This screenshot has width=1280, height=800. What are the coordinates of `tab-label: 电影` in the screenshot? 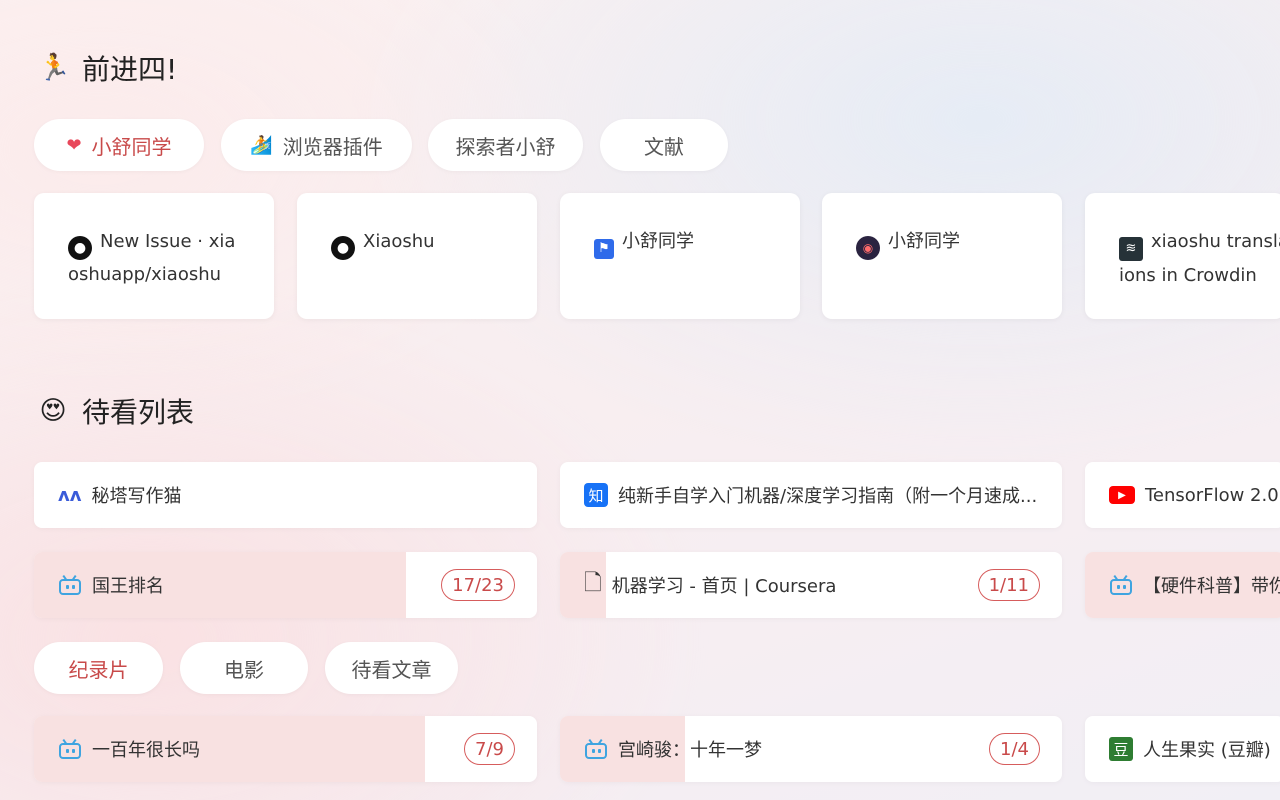 It's located at (244, 669).